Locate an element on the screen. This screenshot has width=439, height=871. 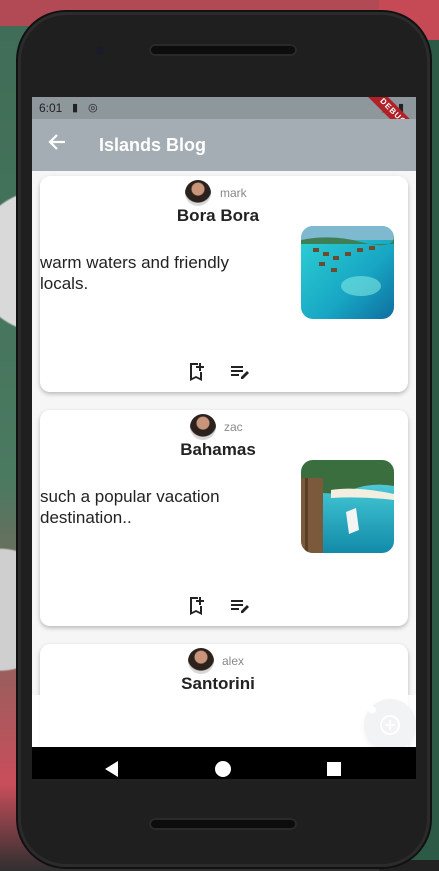
bookmarks-icon: ▮ is located at coordinates (288, 709).